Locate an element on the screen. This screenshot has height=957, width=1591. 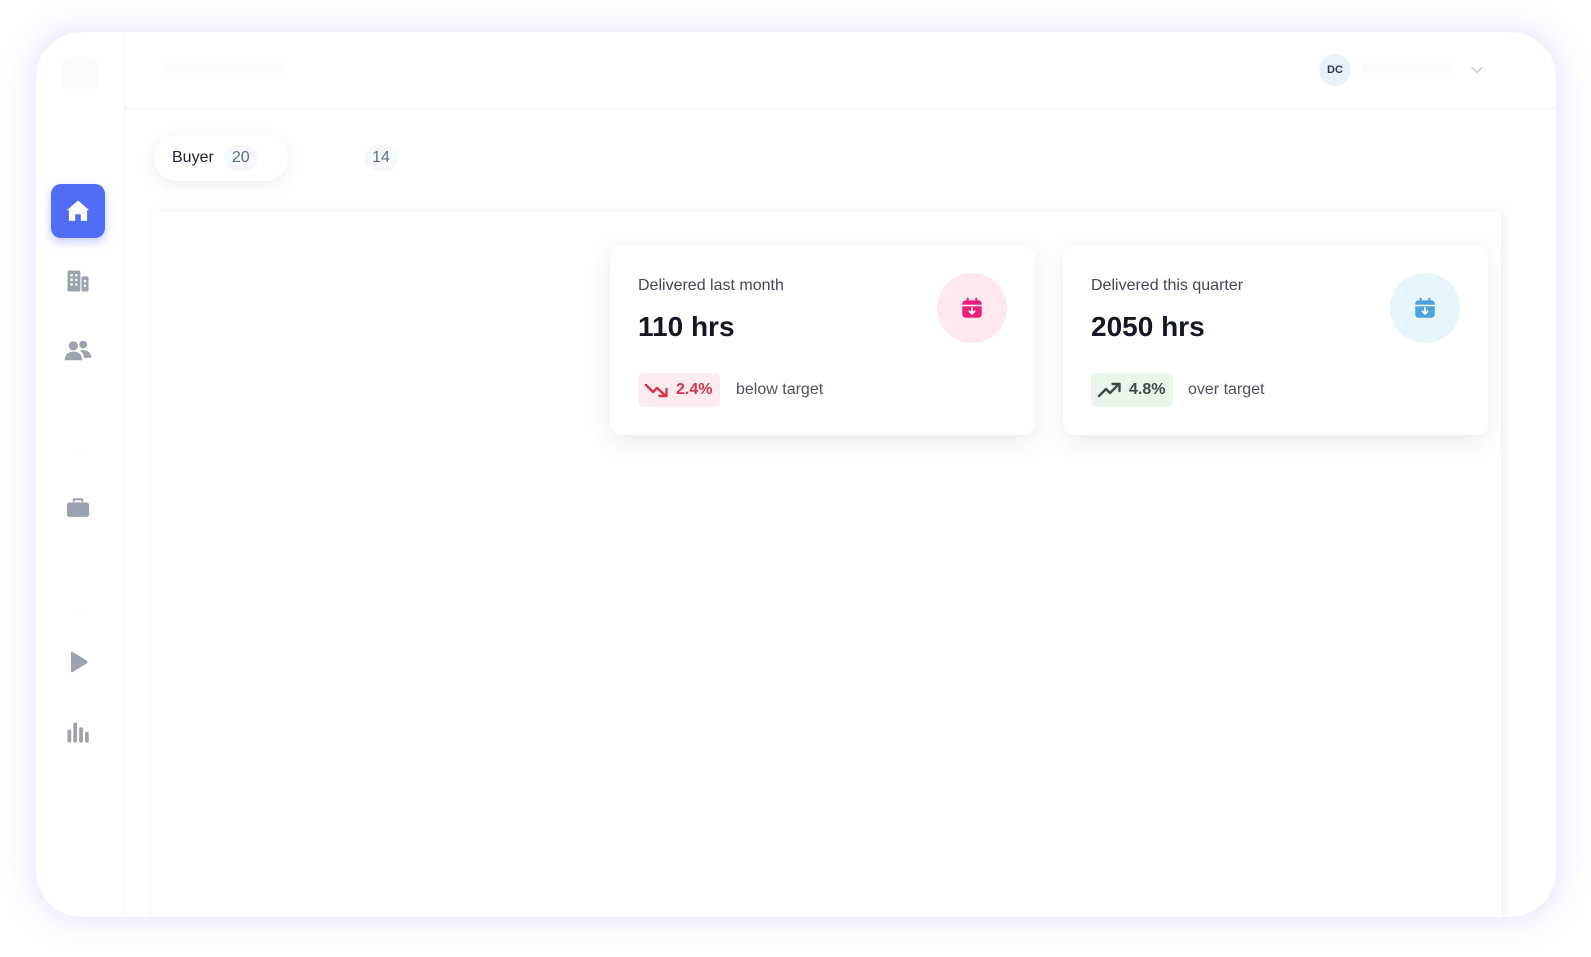
user-name-placeholder is located at coordinates (1407, 69).